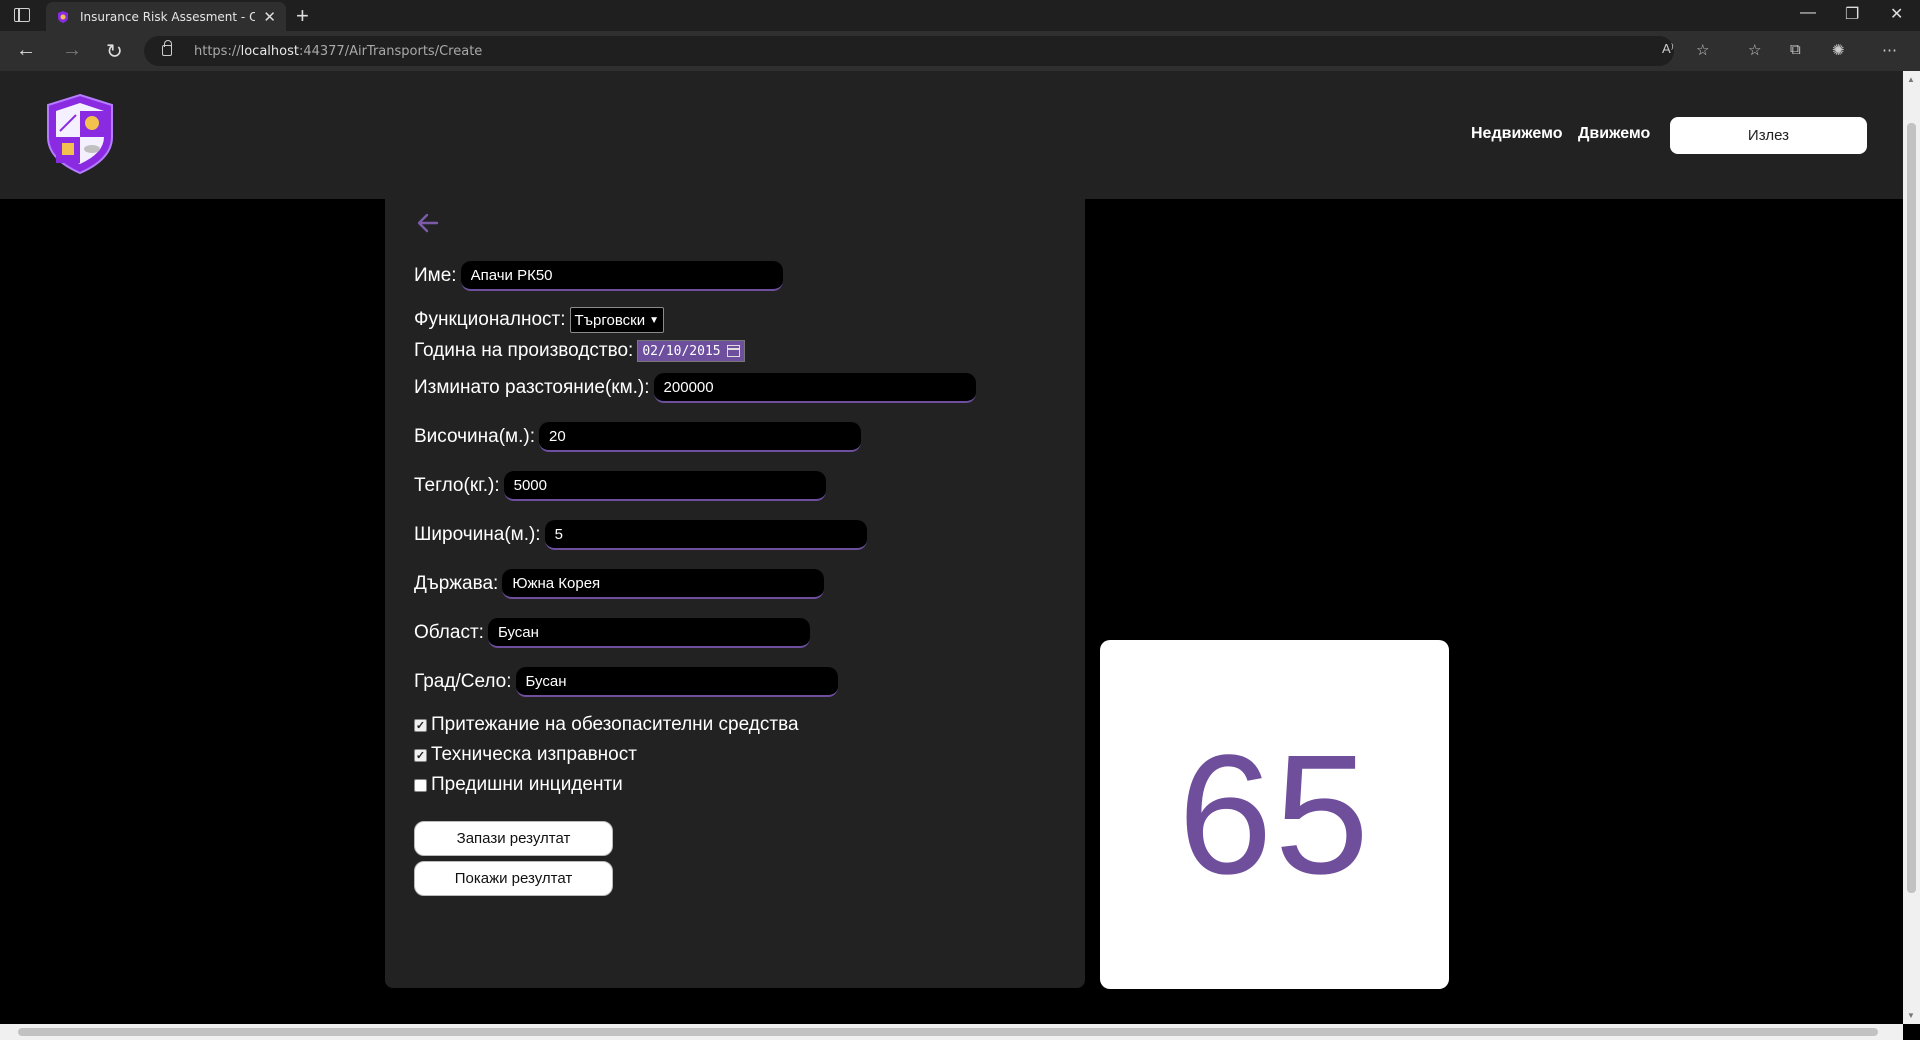  Describe the element at coordinates (1852, 14) in the screenshot. I see `restore-icon: ❐` at that location.